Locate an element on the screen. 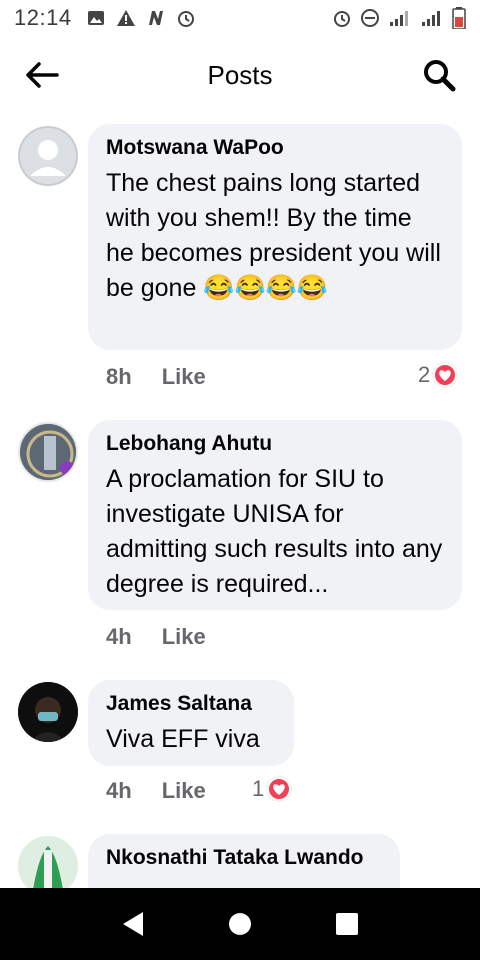 Image resolution: width=480 pixels, height=960 pixels. page-title: Posts is located at coordinates (240, 75).